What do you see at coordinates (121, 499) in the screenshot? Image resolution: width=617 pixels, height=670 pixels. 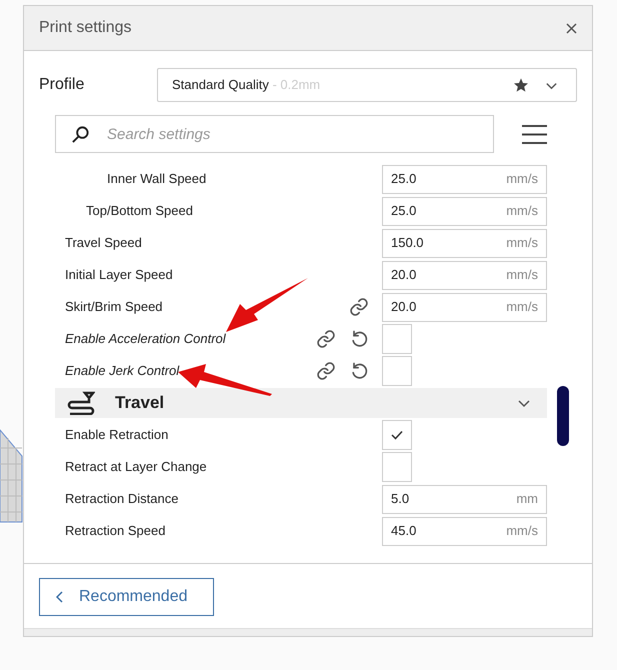 I see `setting-label: Retraction Distance` at bounding box center [121, 499].